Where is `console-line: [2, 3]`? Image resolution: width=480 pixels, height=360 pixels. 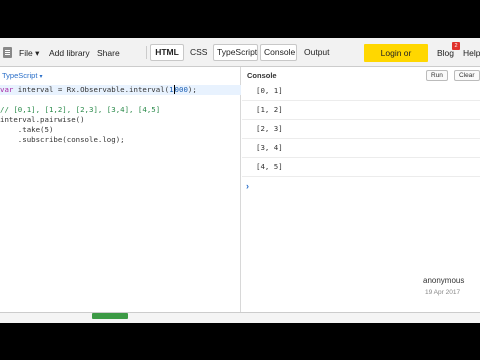
console-line: [2, 3] is located at coordinates (361, 129).